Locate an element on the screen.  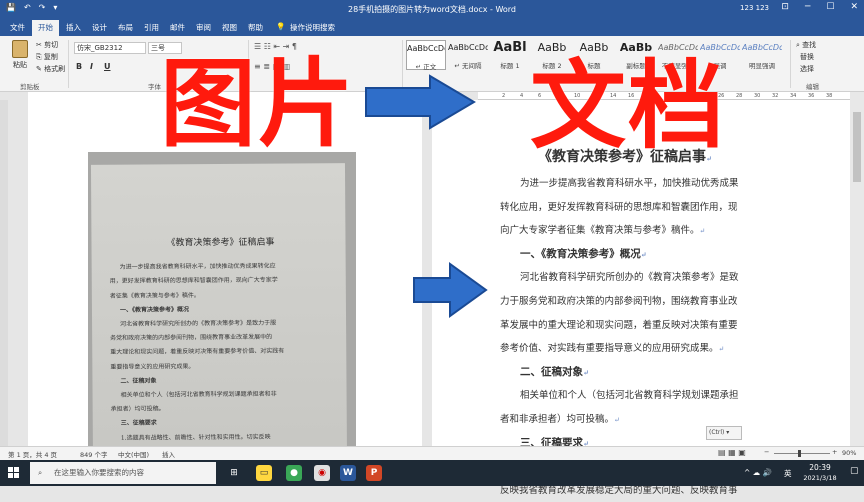
word-app-icon: W is located at coordinates (348, 473).